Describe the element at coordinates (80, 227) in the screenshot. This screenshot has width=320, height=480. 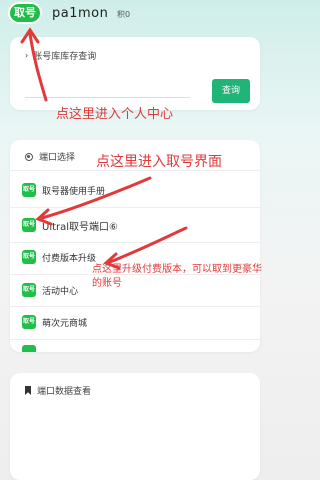
I see `menu-item-label: Ultral取号端口⑥` at that location.